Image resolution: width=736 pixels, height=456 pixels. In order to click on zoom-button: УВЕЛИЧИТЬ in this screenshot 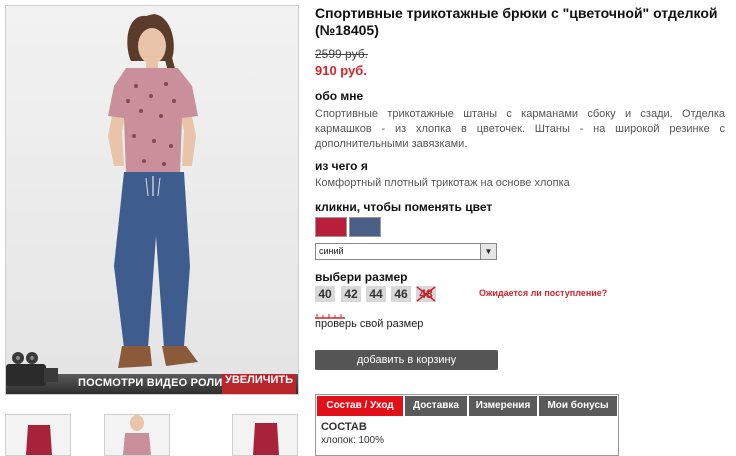, I will do `click(258, 384)`.